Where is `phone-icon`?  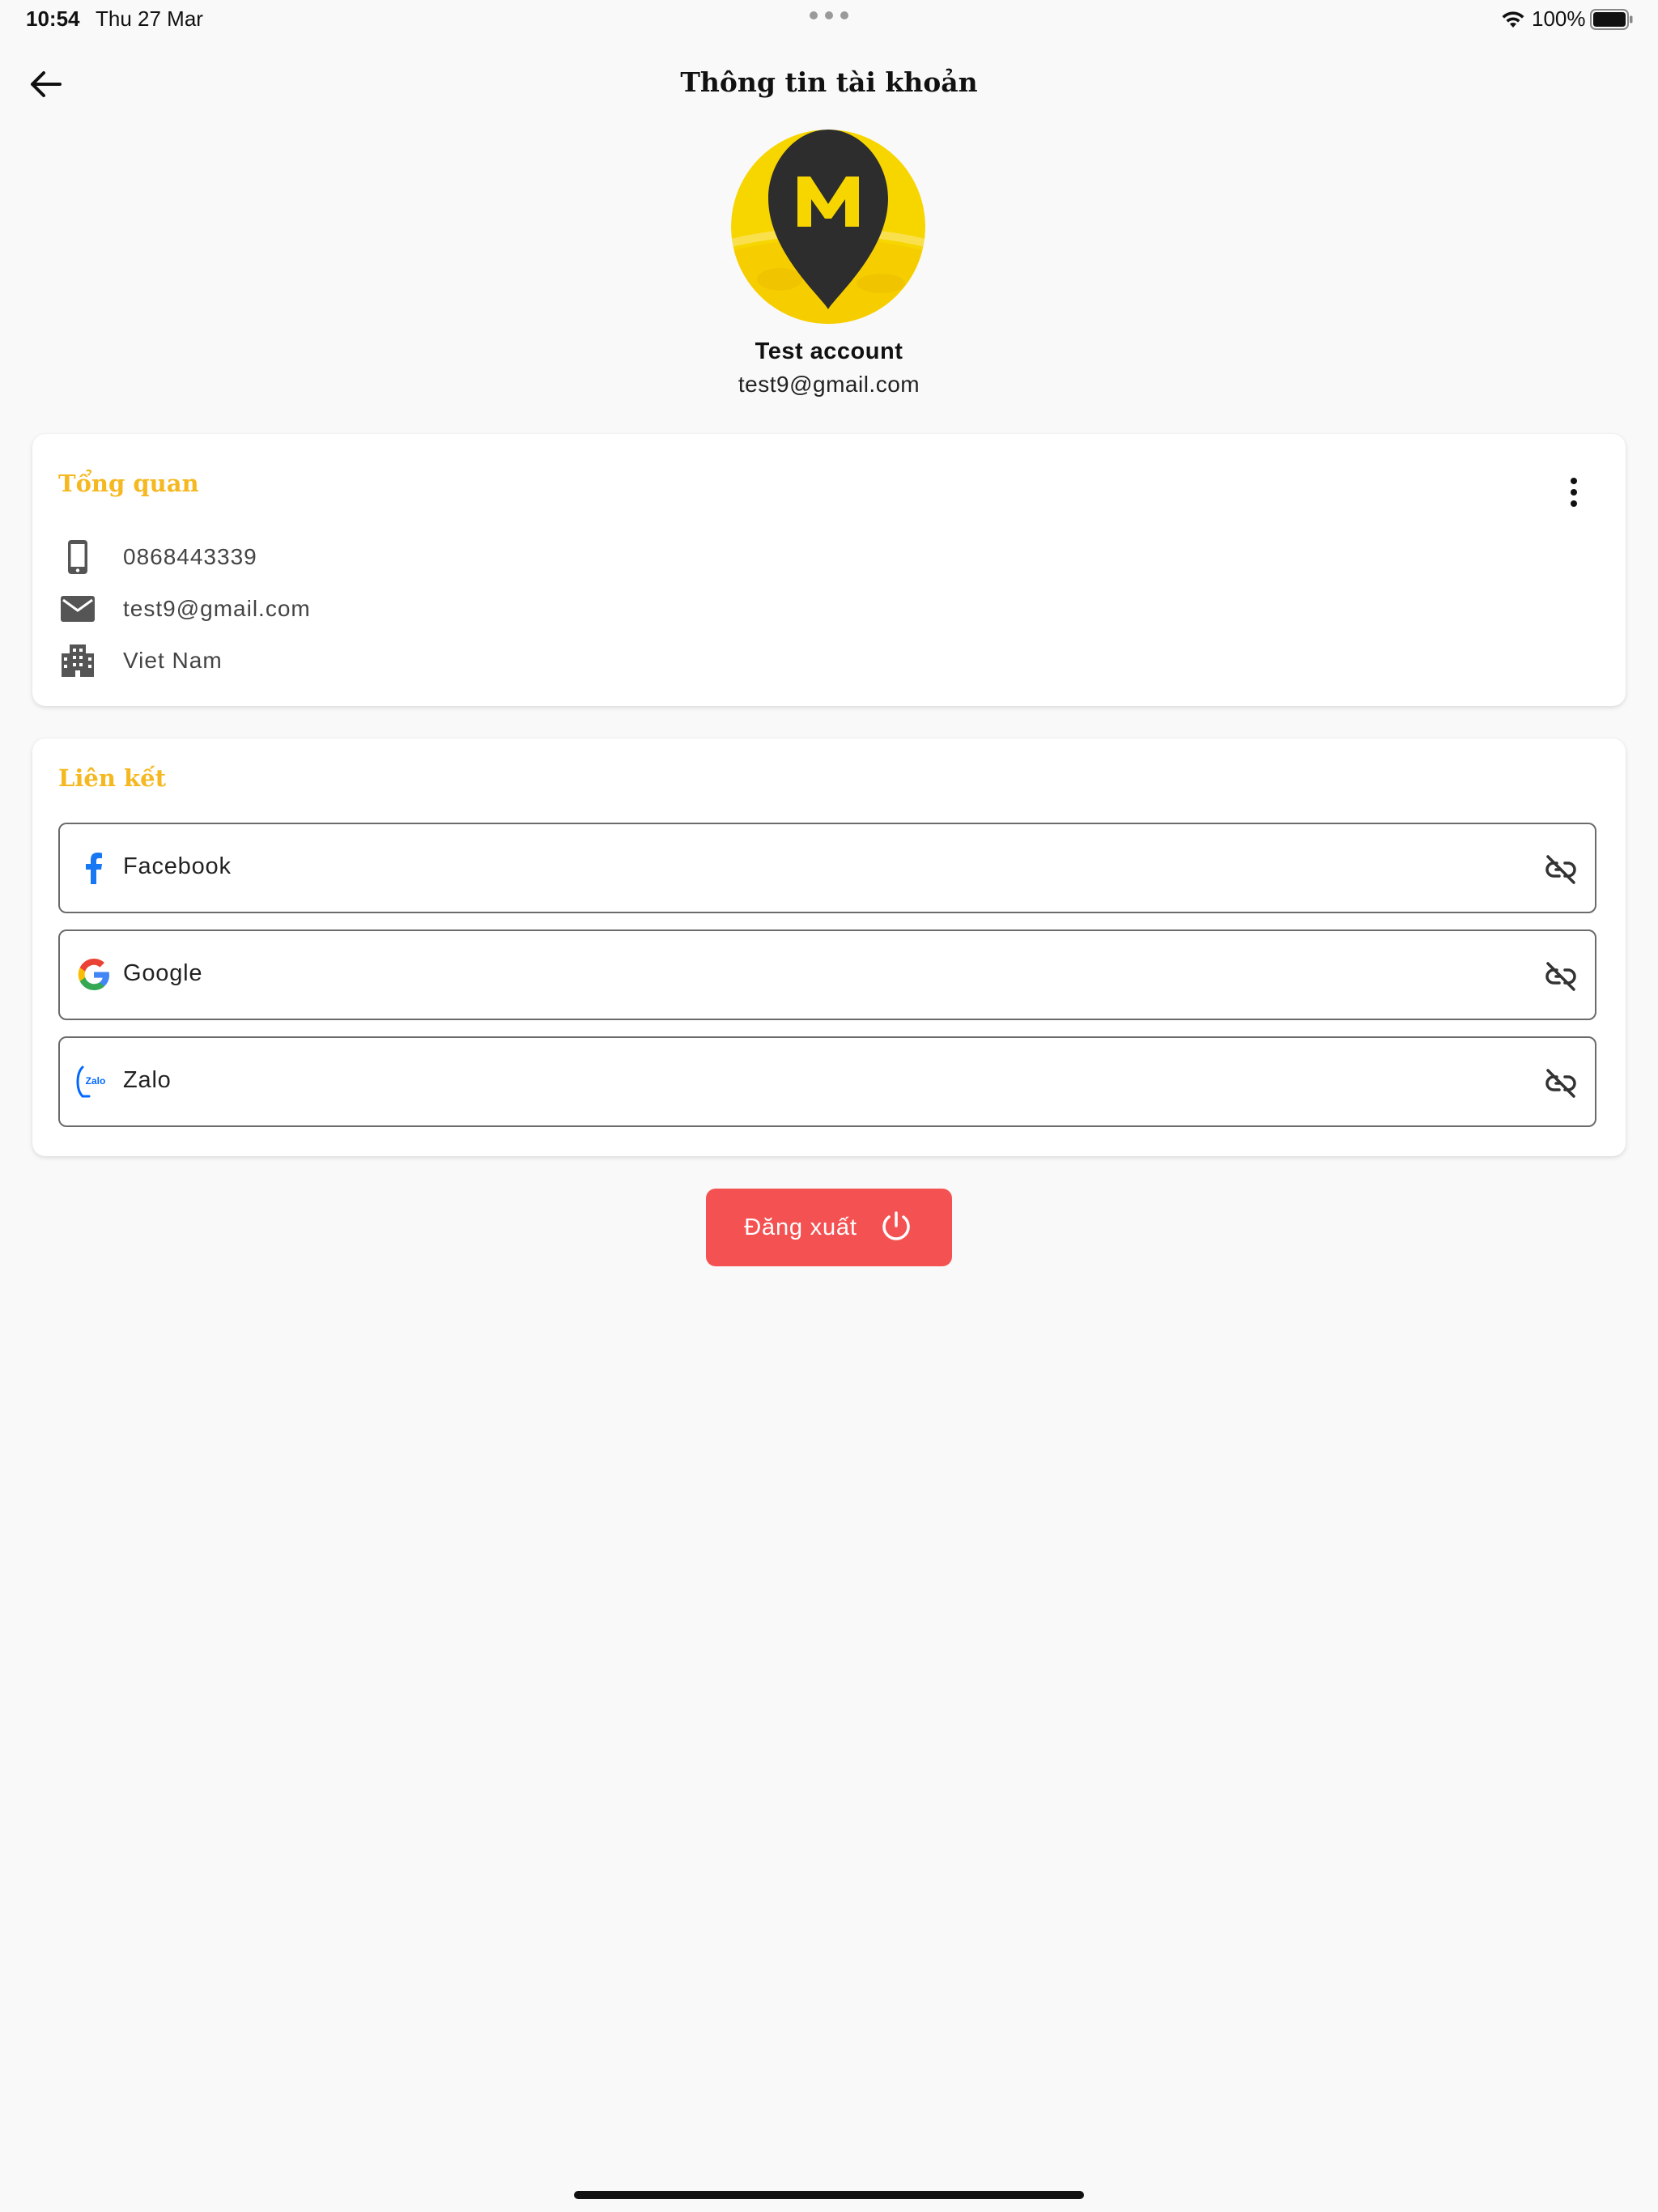 phone-icon is located at coordinates (77, 557).